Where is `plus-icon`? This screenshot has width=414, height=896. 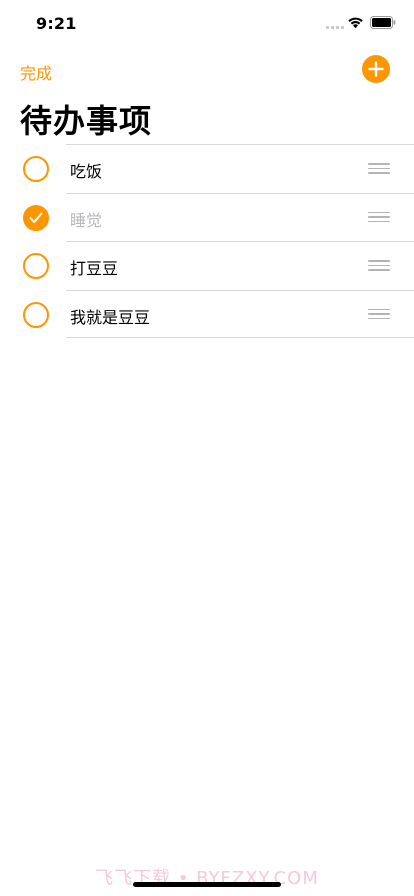
plus-icon is located at coordinates (376, 69).